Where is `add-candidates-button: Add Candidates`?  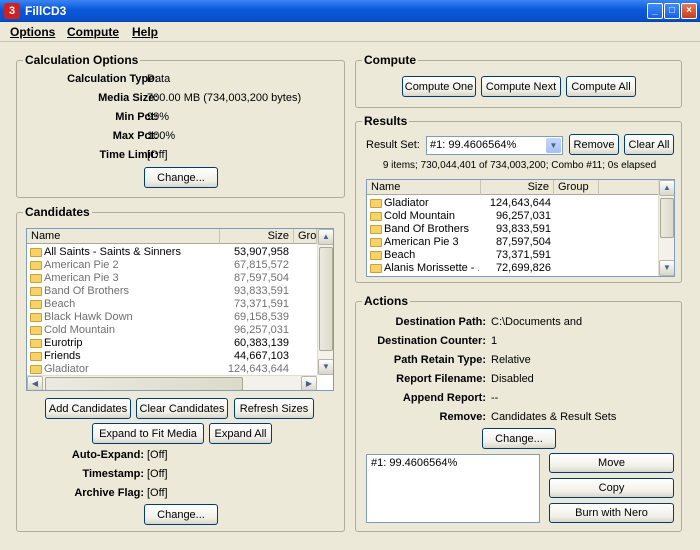 add-candidates-button: Add Candidates is located at coordinates (88, 408).